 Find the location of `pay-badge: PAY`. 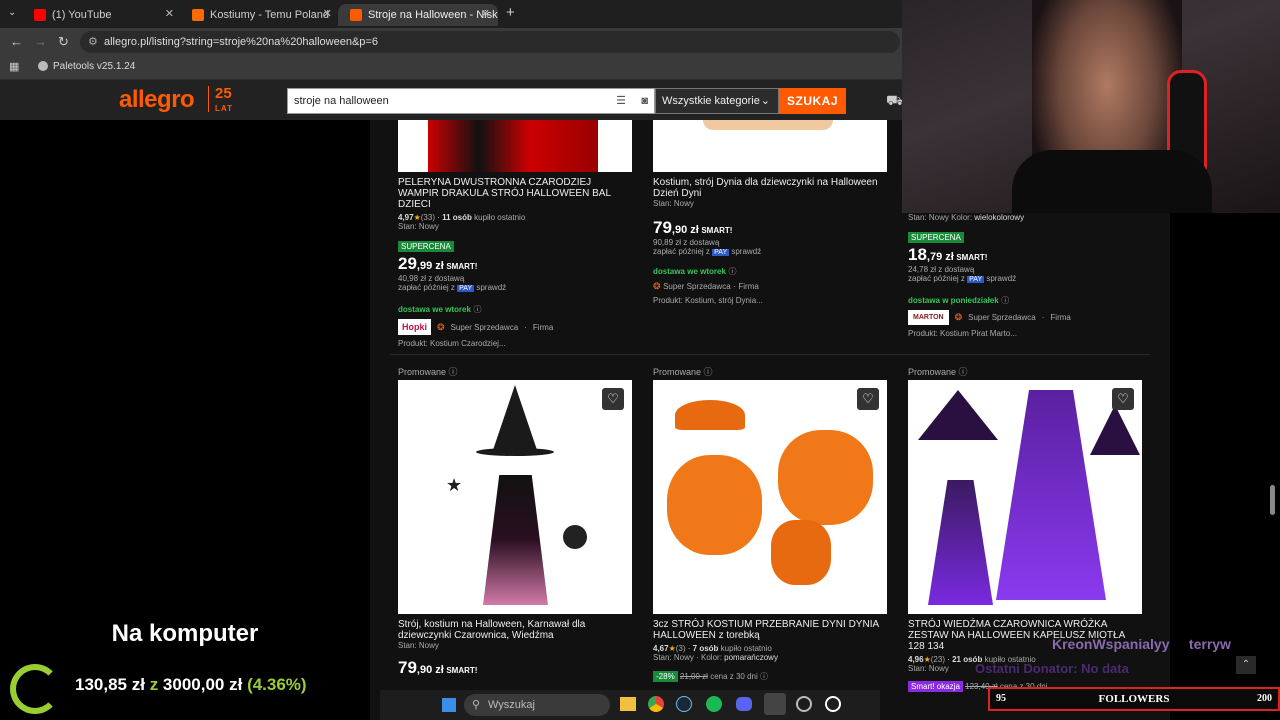

pay-badge: PAY is located at coordinates (721, 252).